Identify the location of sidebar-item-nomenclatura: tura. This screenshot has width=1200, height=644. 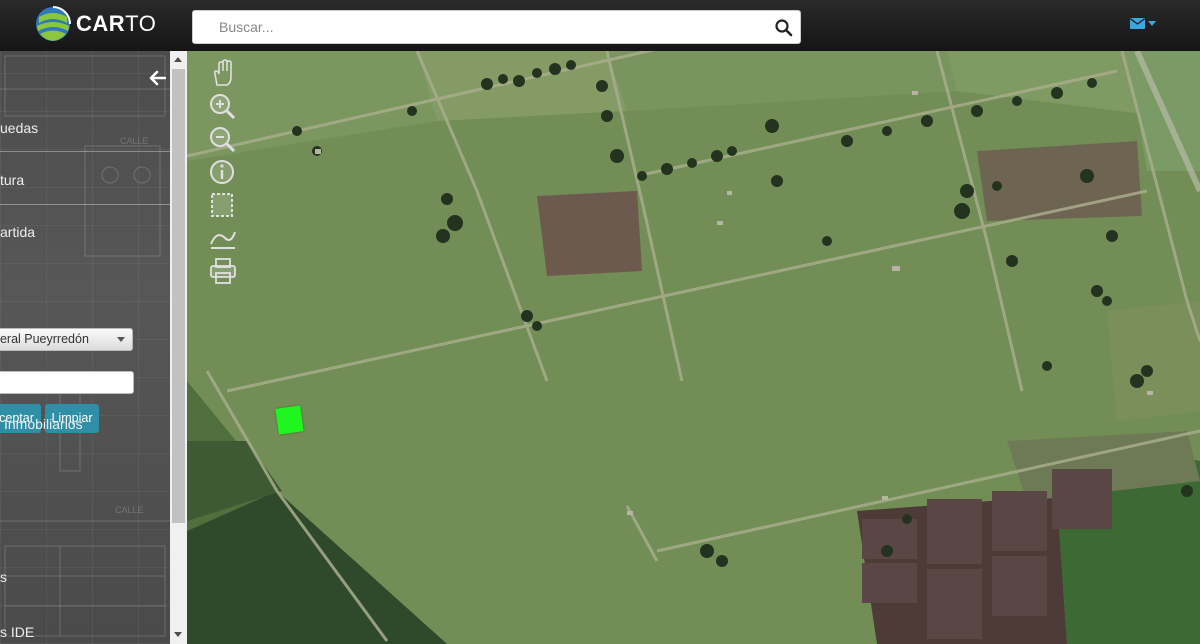
(12, 180).